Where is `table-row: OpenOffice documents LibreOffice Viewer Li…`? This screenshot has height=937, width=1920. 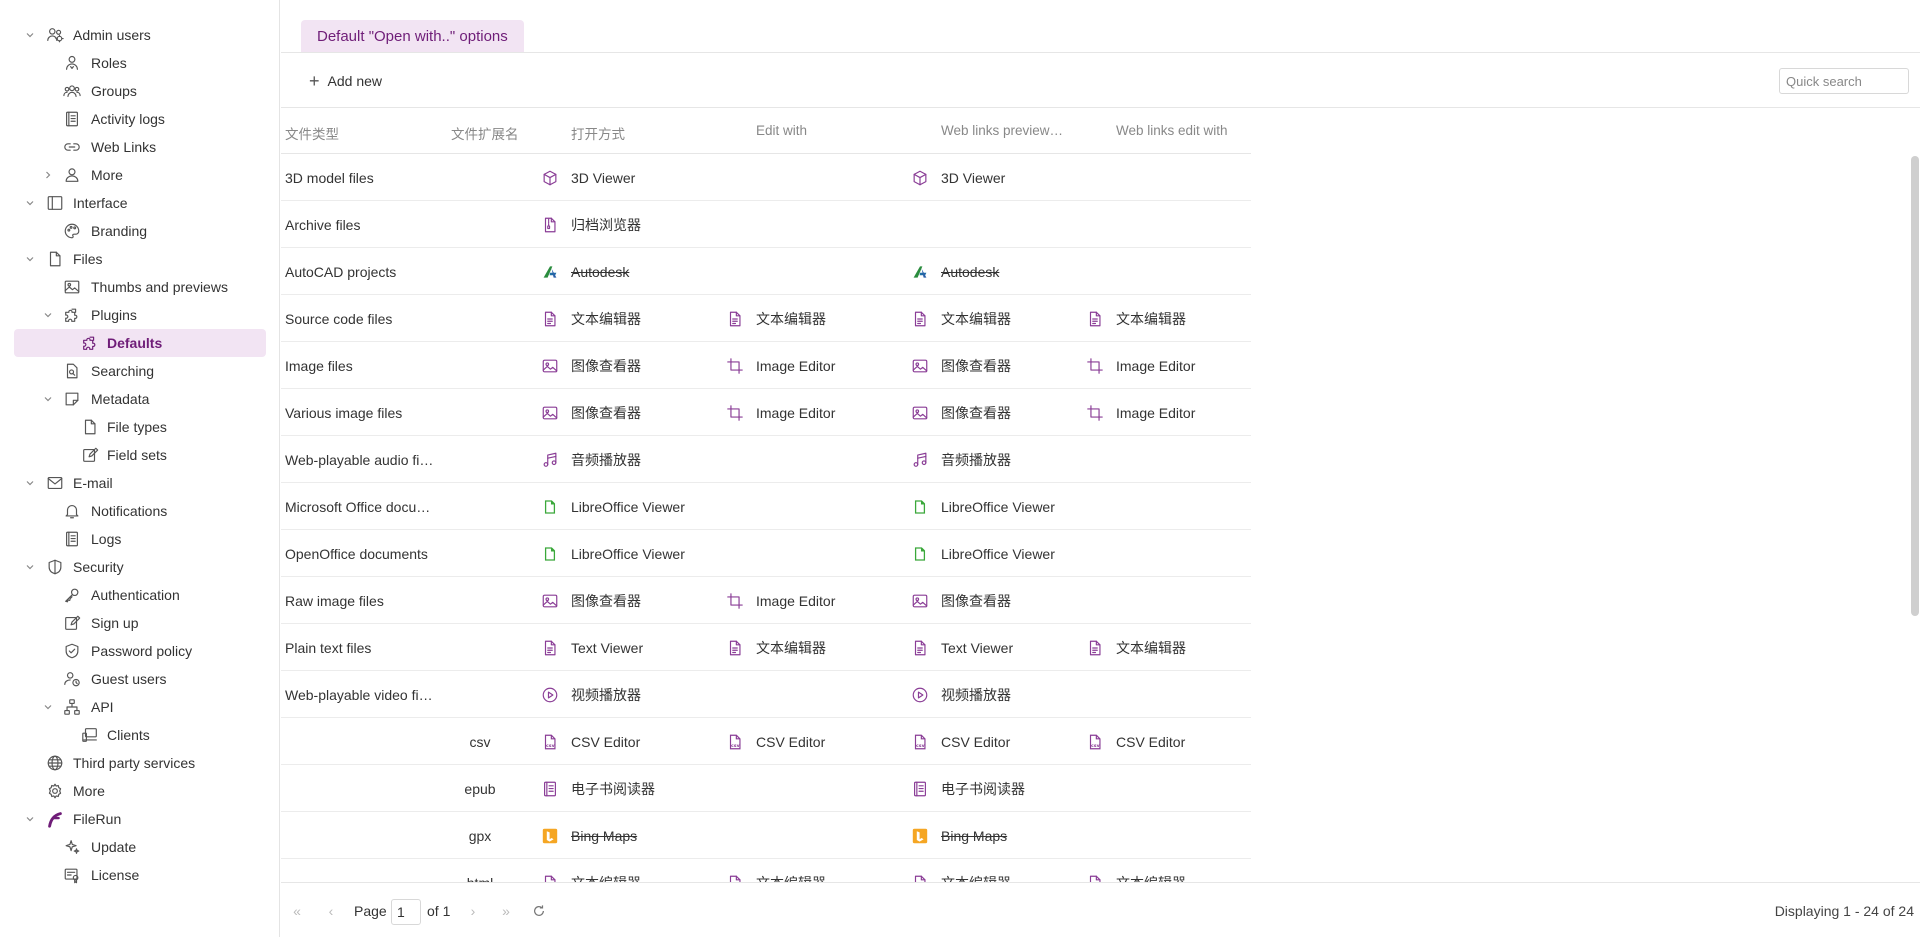 table-row: OpenOffice documents LibreOffice Viewer Li… is located at coordinates (766, 553).